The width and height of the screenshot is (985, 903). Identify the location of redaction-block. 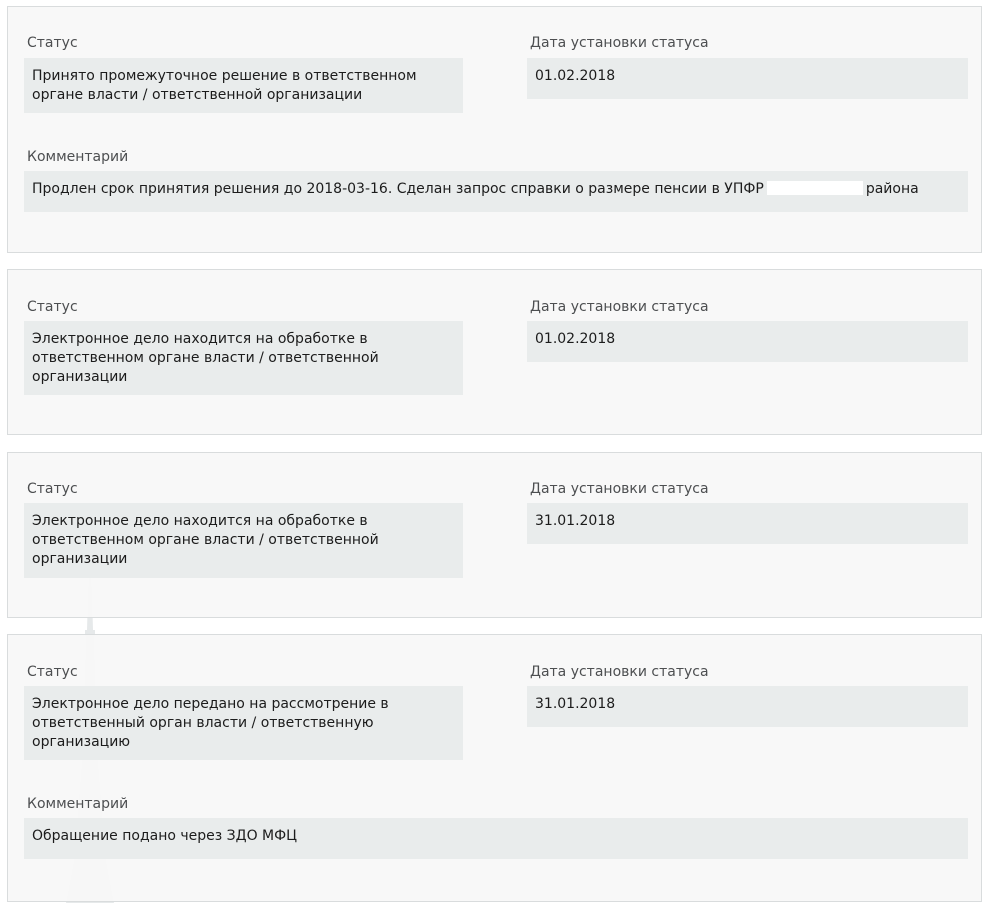
(814, 188).